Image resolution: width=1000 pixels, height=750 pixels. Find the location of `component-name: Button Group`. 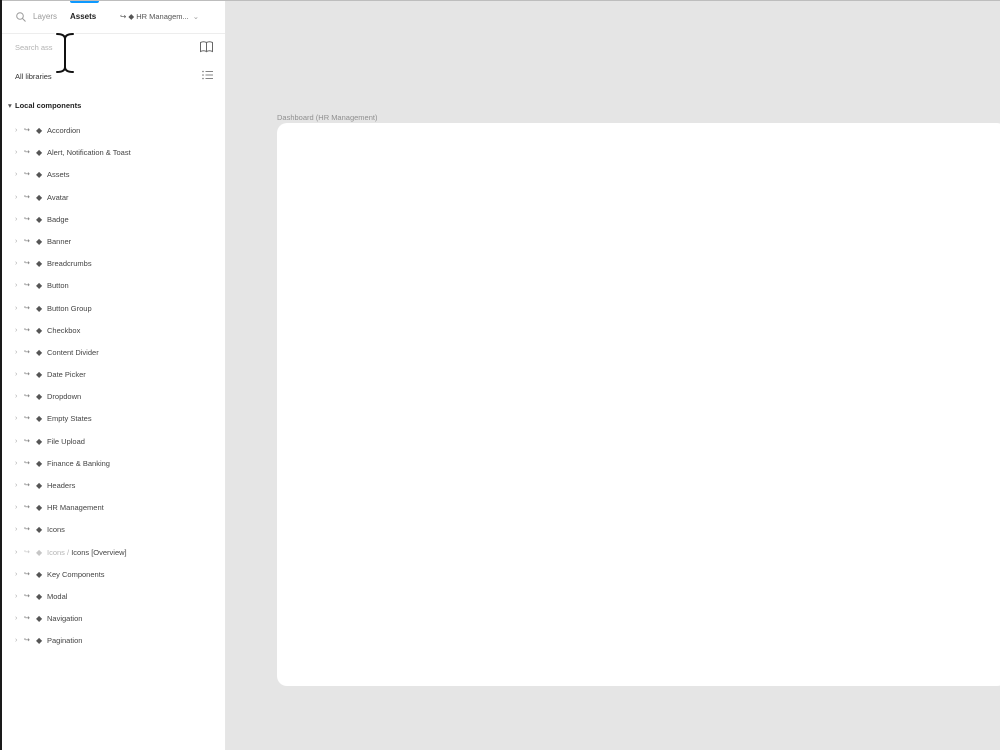

component-name: Button Group is located at coordinates (69, 308).